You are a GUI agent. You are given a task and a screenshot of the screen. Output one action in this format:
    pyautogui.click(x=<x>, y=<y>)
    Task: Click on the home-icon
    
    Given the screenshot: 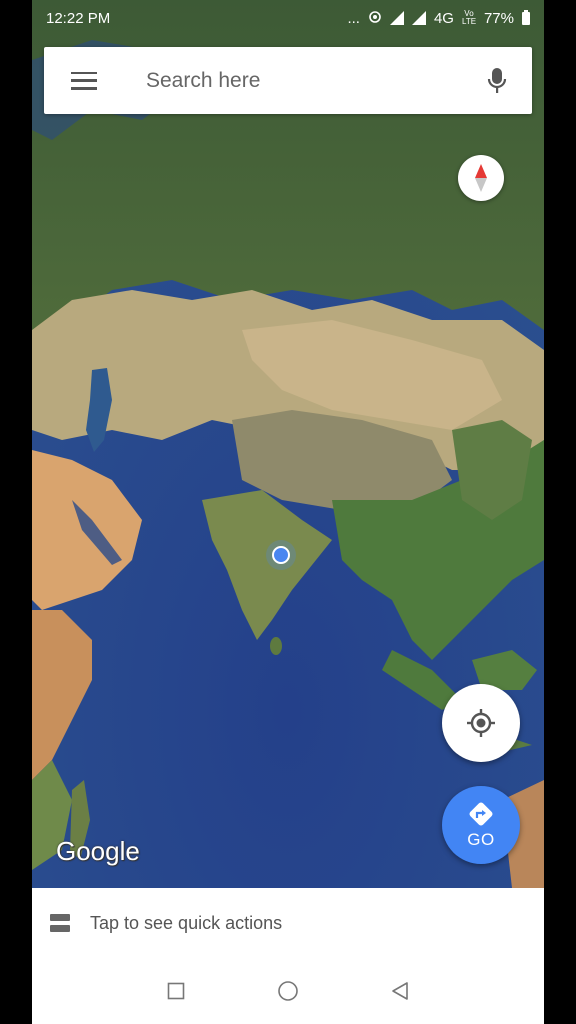 What is the action you would take?
    pyautogui.click(x=288, y=991)
    